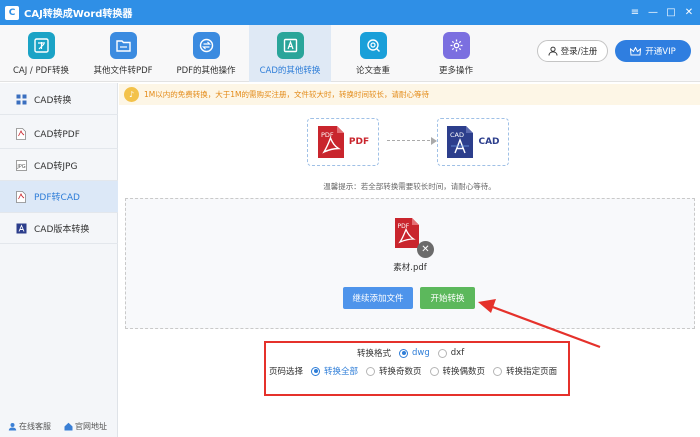 Image resolution: width=700 pixels, height=437 pixels. I want to click on tool-caj-pdf: CAJ / PDF转换, so click(41, 53).